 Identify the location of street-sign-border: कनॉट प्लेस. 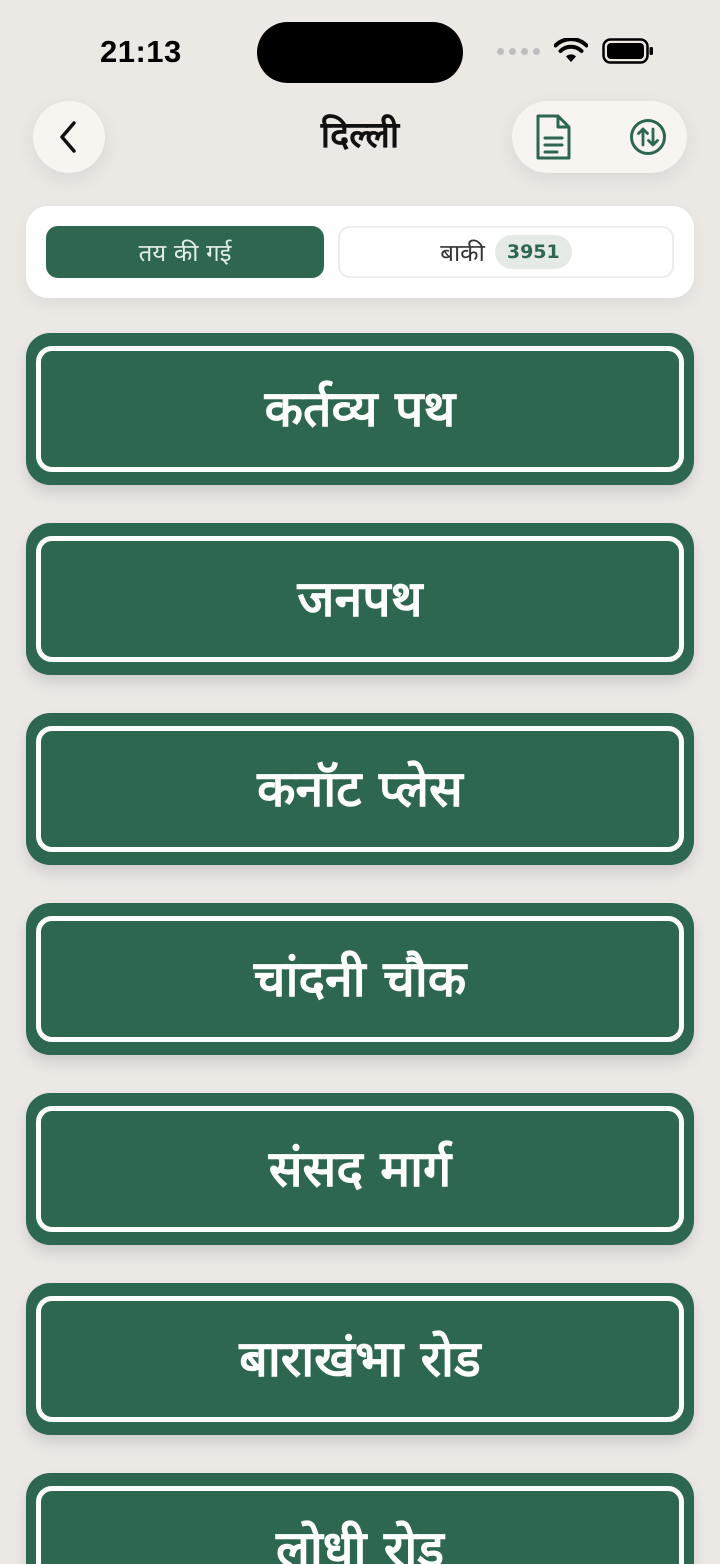
(360, 789).